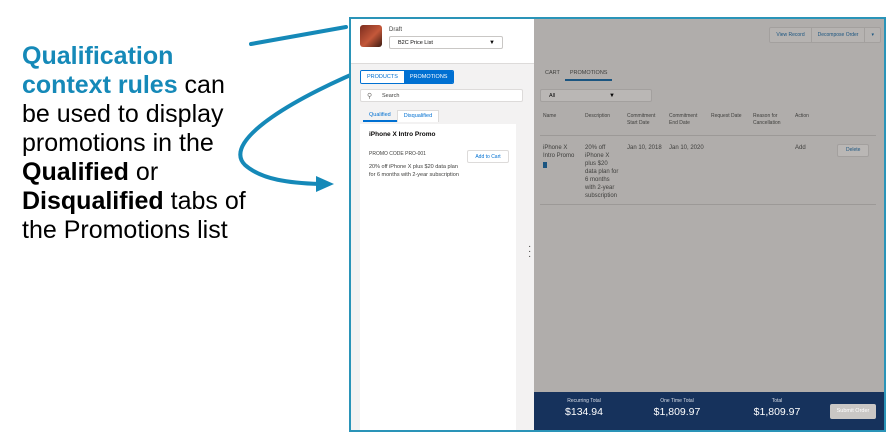  Describe the element at coordinates (561, 170) in the screenshot. I see `row-name-cell: iPhone X Intro Promo` at that location.